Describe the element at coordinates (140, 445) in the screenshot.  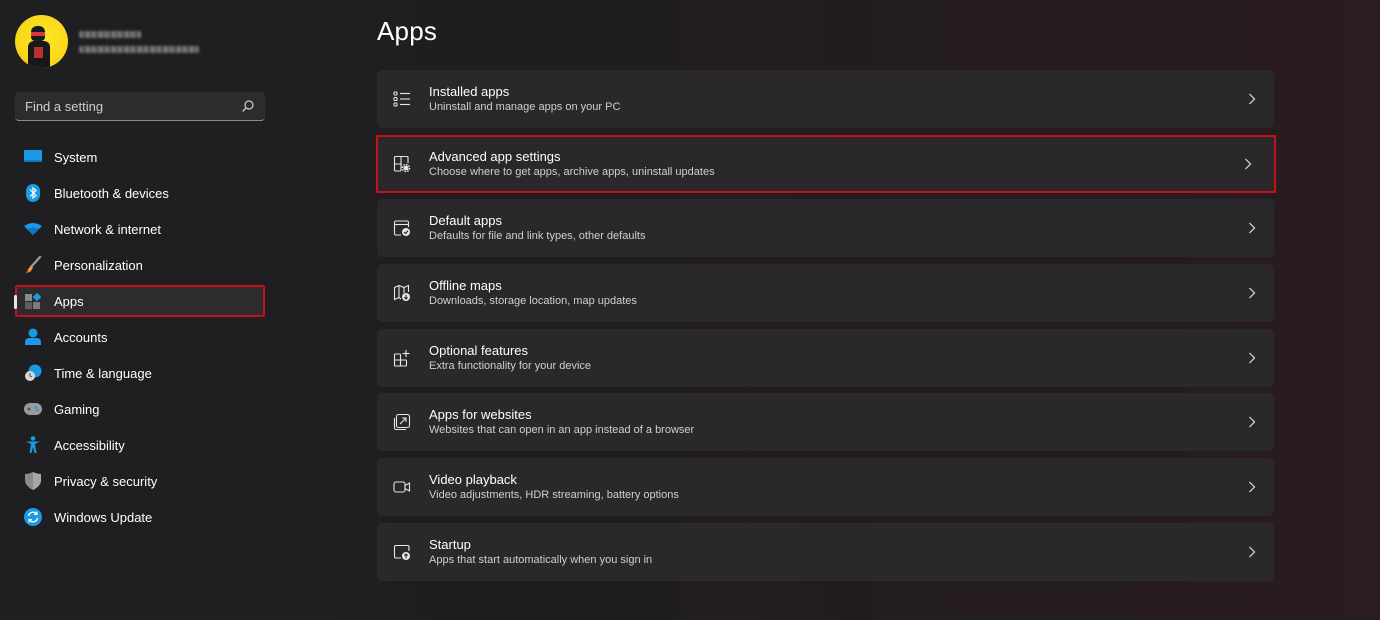
I see `sidebar-item-accessibility: Accessibility` at that location.